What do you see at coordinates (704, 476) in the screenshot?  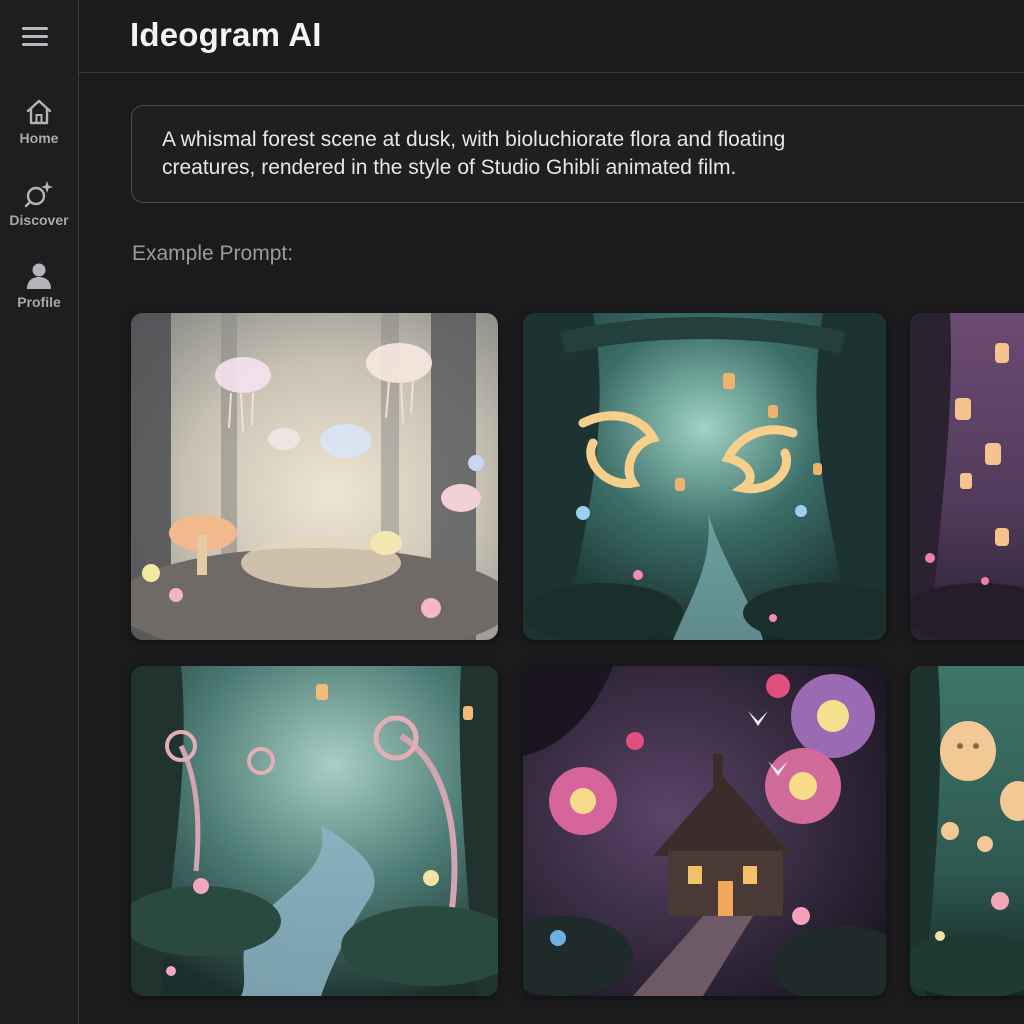 I see `example-image-dragon-lanterns` at bounding box center [704, 476].